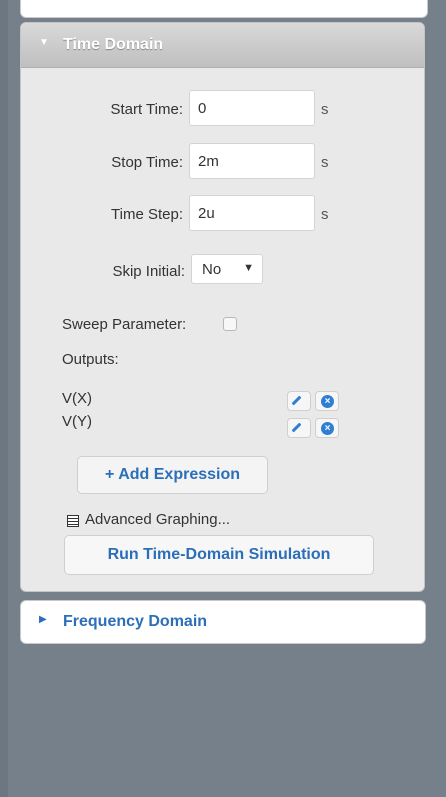 The width and height of the screenshot is (446, 797). I want to click on start-time-unit: s, so click(325, 109).